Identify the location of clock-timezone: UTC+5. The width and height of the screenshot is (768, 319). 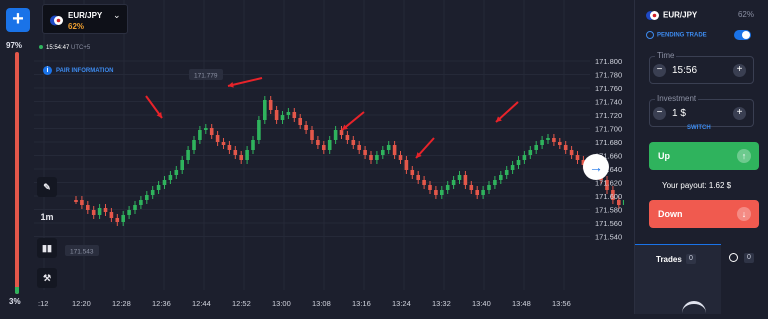
(81, 48).